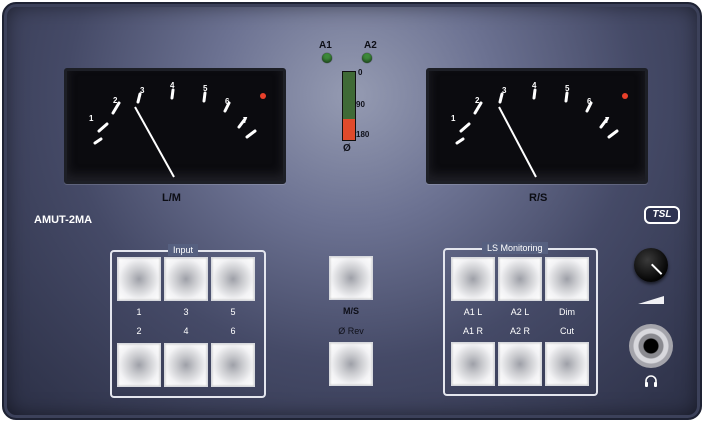  What do you see at coordinates (520, 312) in the screenshot?
I see `a2-l-label: A2 L` at bounding box center [520, 312].